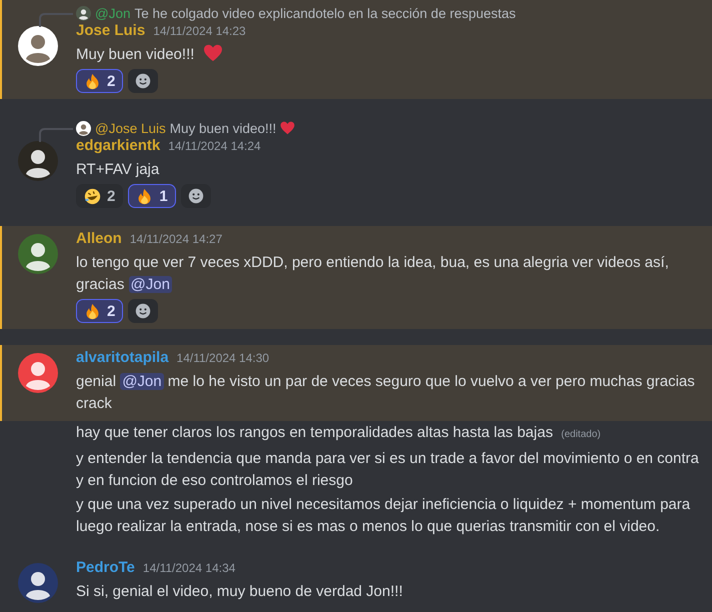 The width and height of the screenshot is (712, 612). What do you see at coordinates (239, 591) in the screenshot?
I see `message-text: Si si, genial el video, muy bueno de verdad Jon!!!` at bounding box center [239, 591].